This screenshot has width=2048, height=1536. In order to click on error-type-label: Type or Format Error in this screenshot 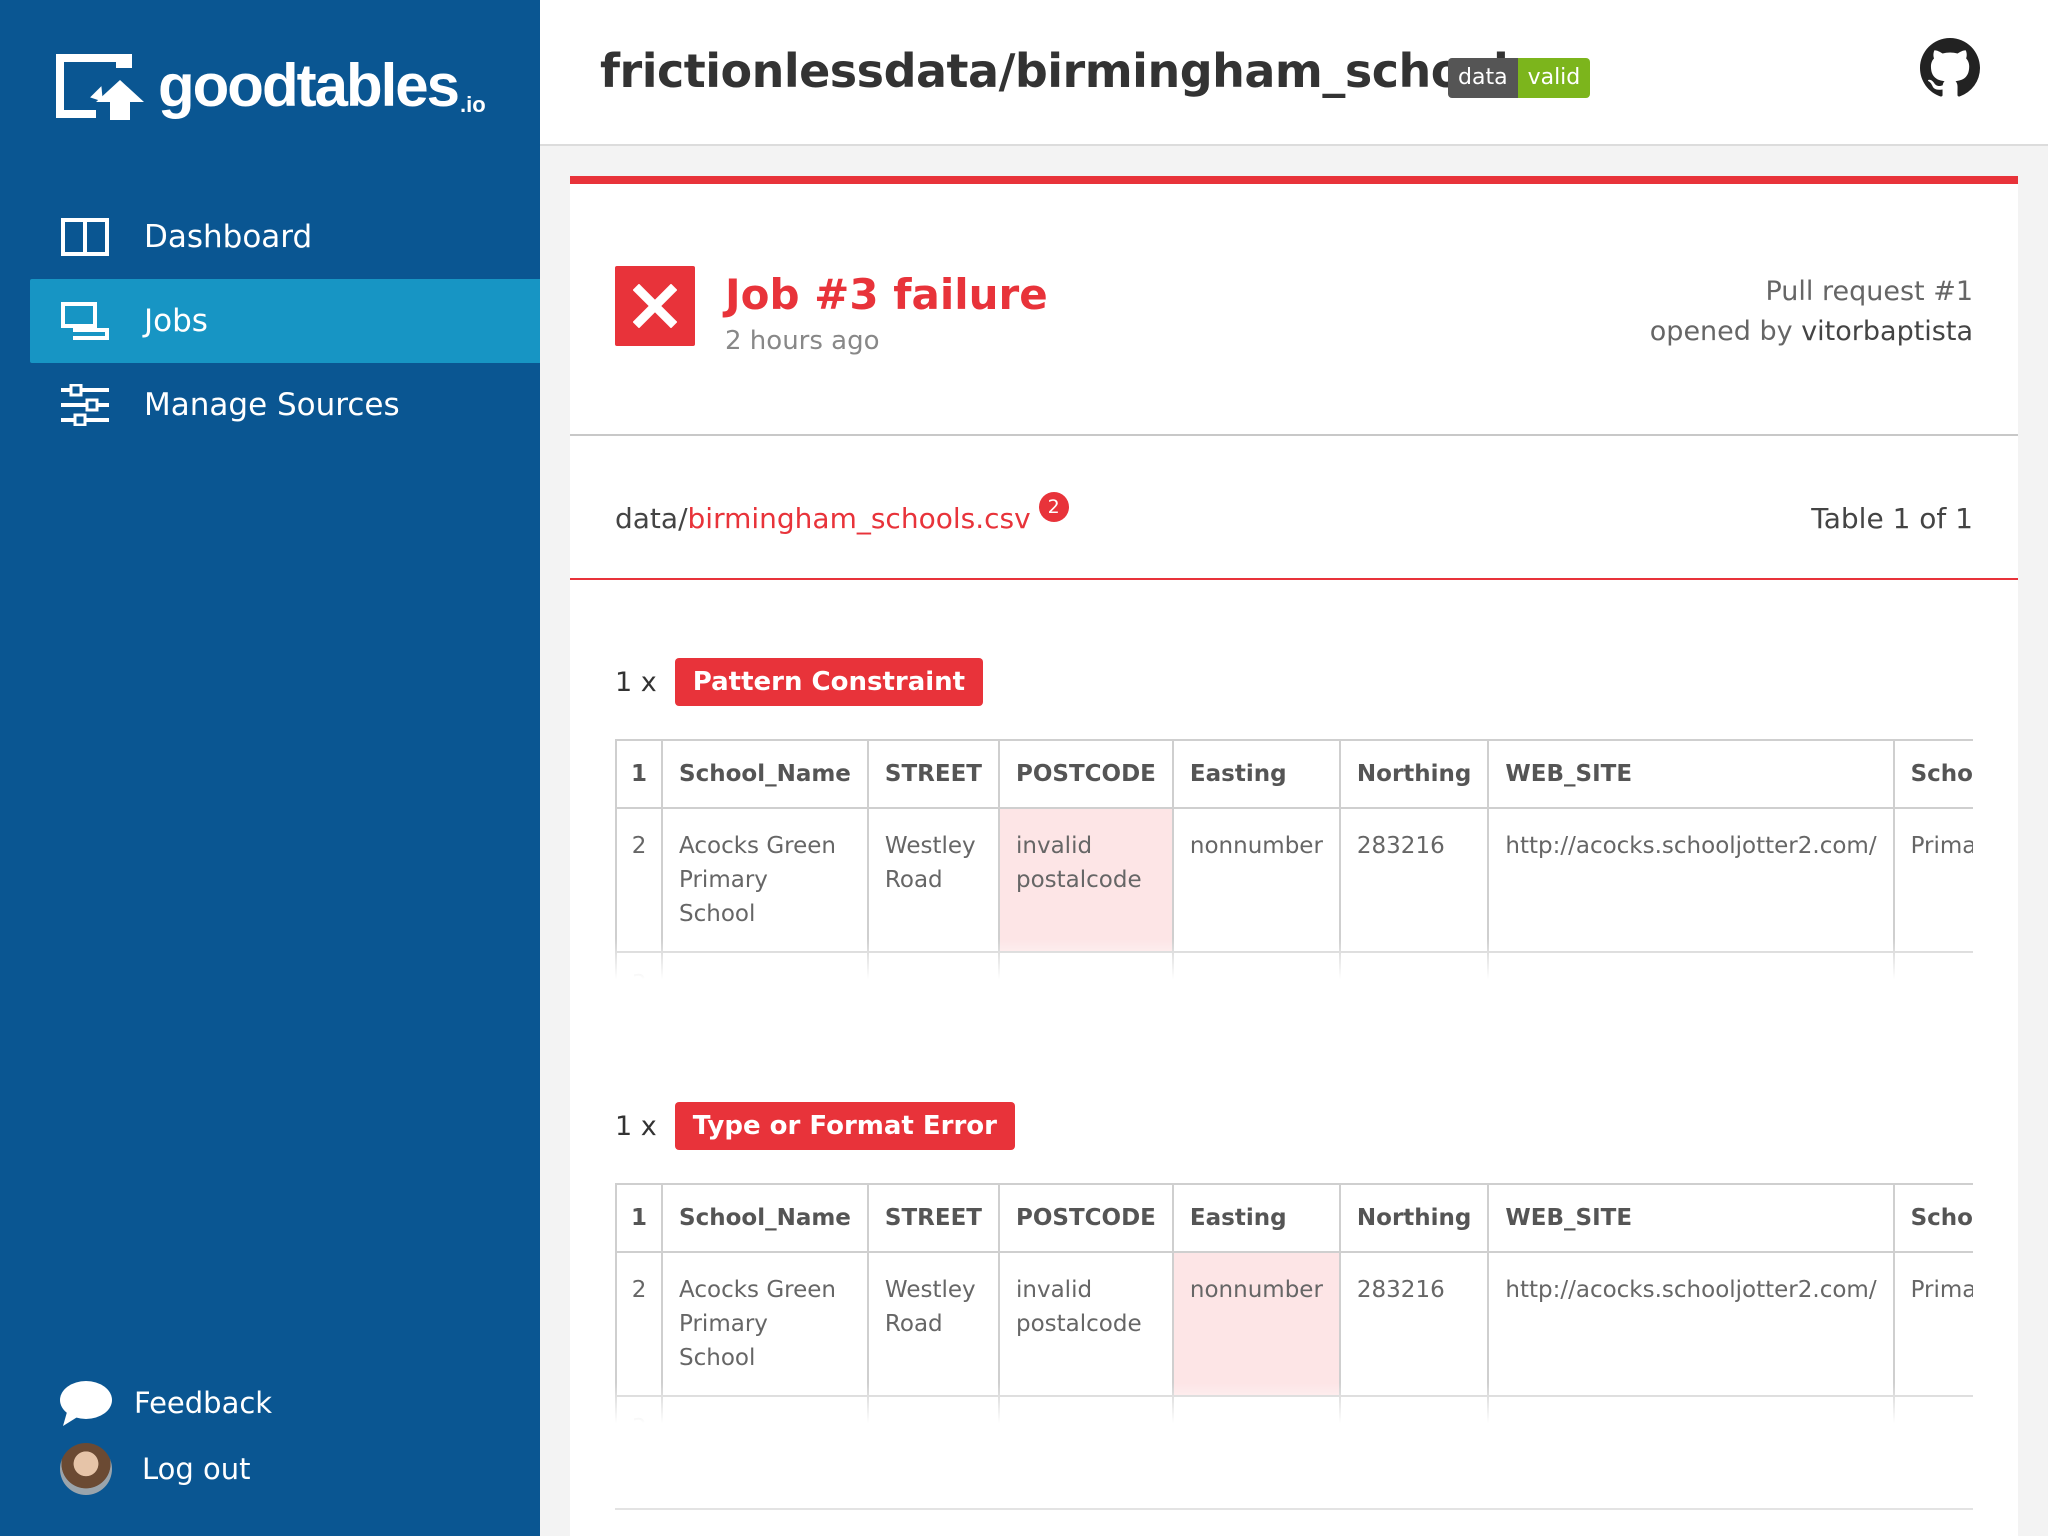, I will do `click(844, 1126)`.